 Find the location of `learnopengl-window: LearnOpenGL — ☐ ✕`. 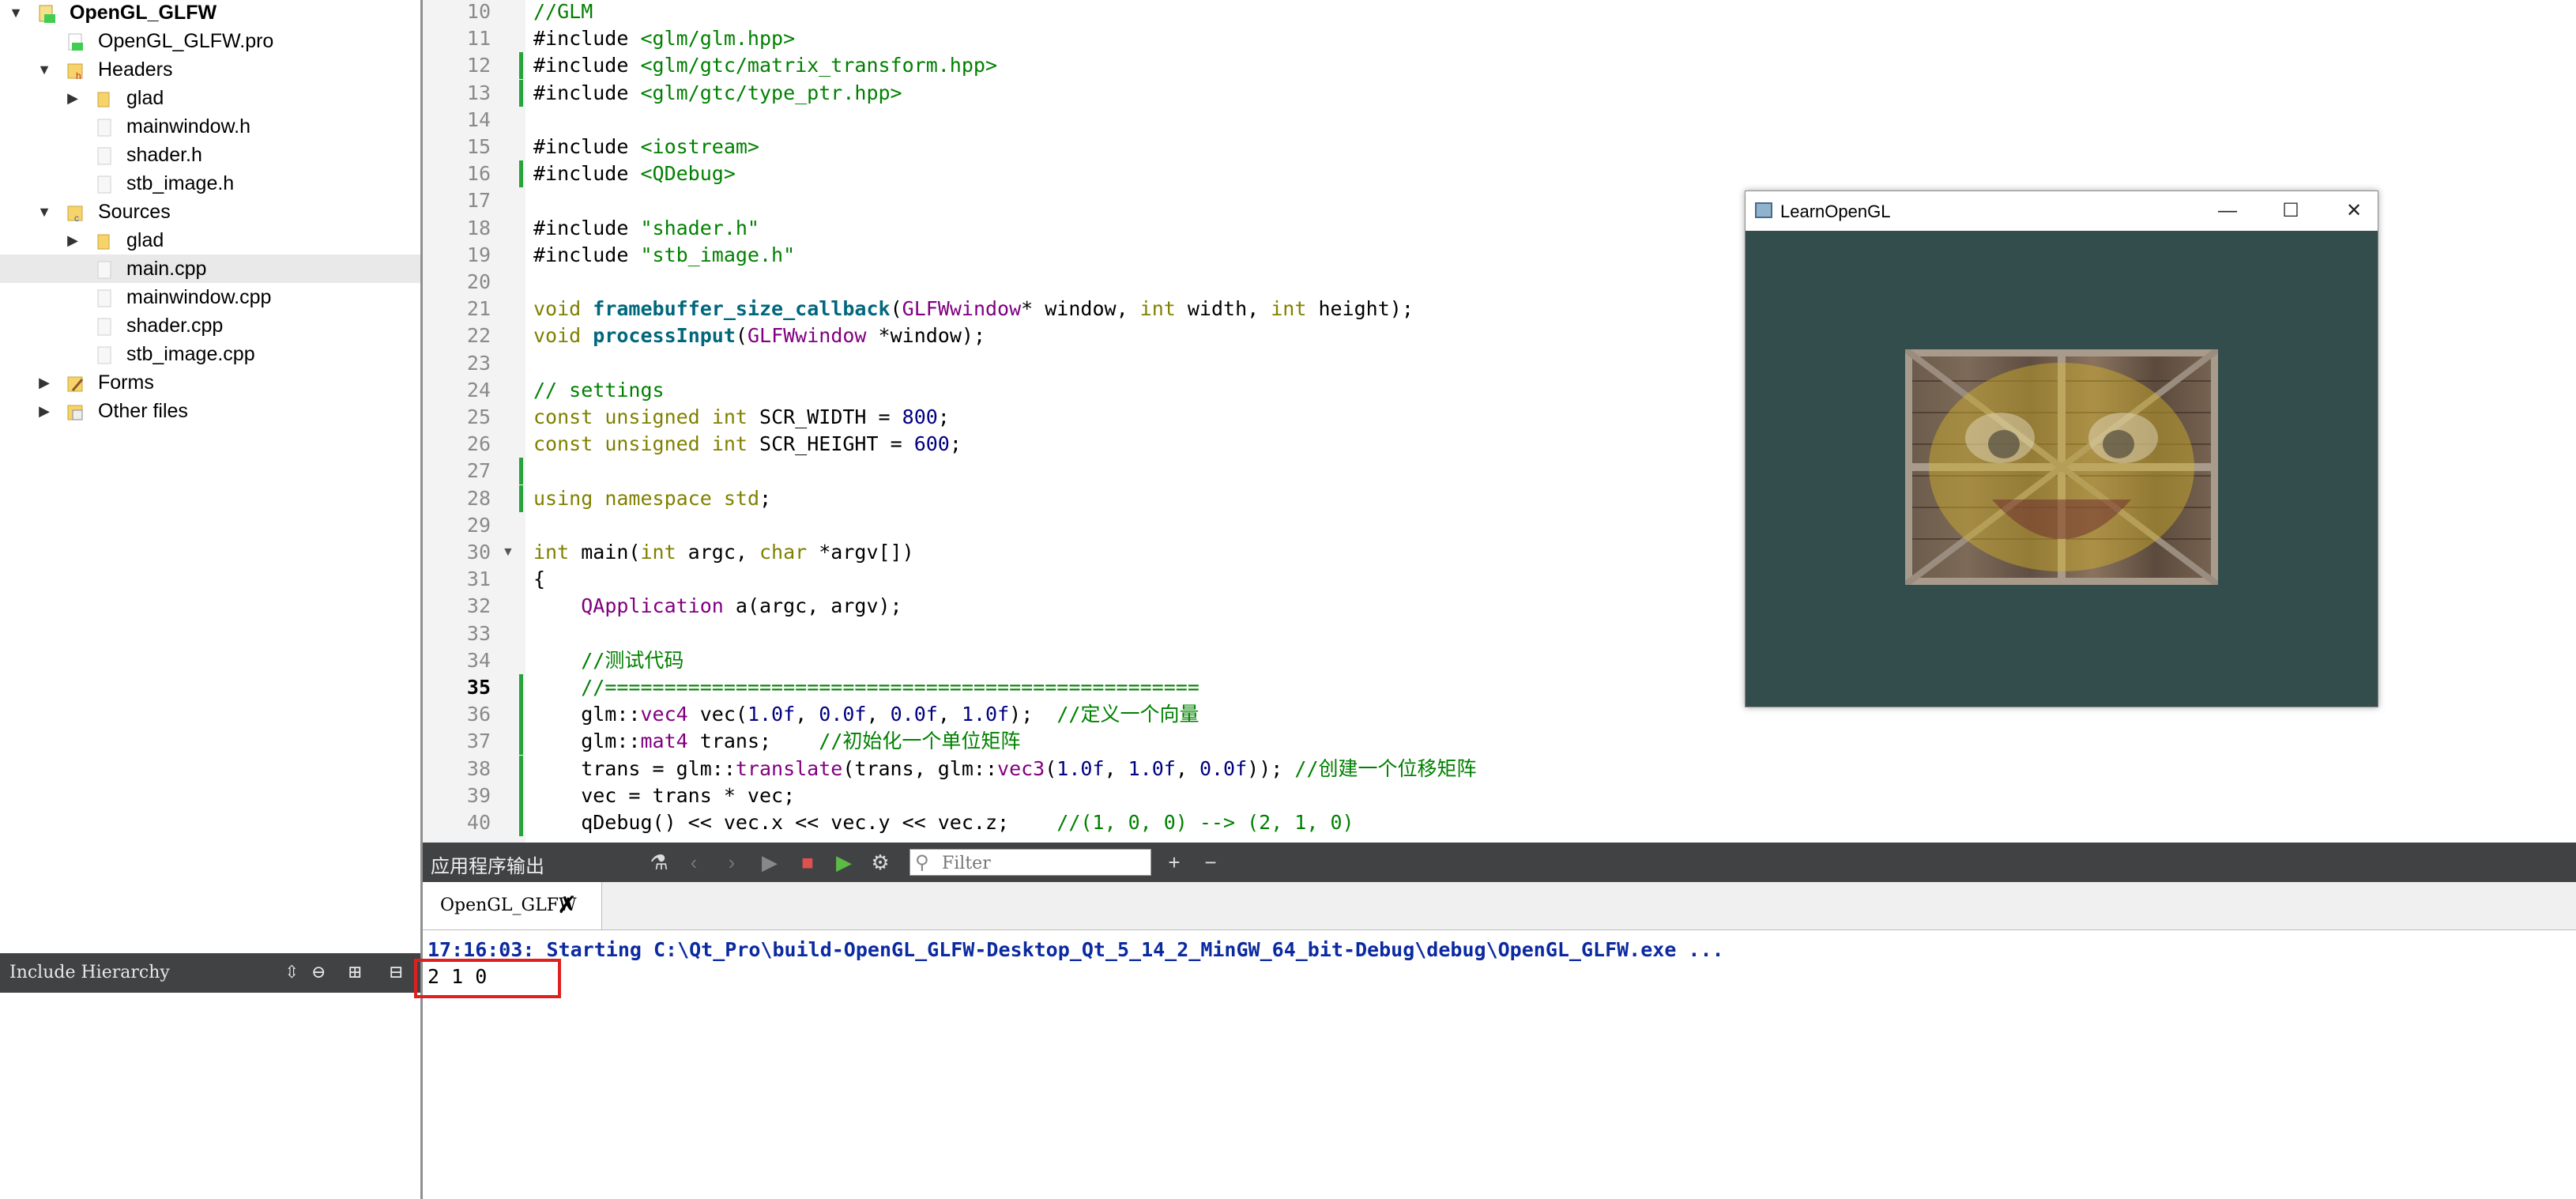

learnopengl-window: LearnOpenGL — ☐ ✕ is located at coordinates (2061, 448).